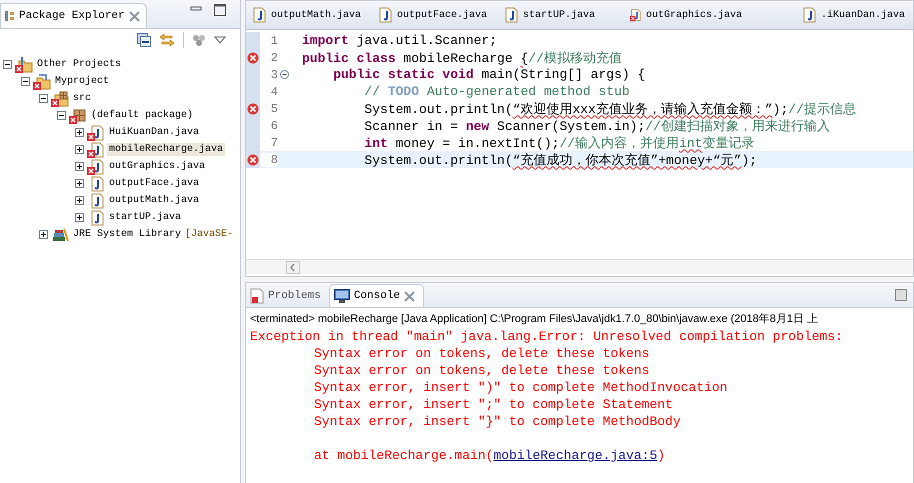 Image resolution: width=914 pixels, height=483 pixels. I want to click on editor-tab: startUP.java, so click(561, 15).